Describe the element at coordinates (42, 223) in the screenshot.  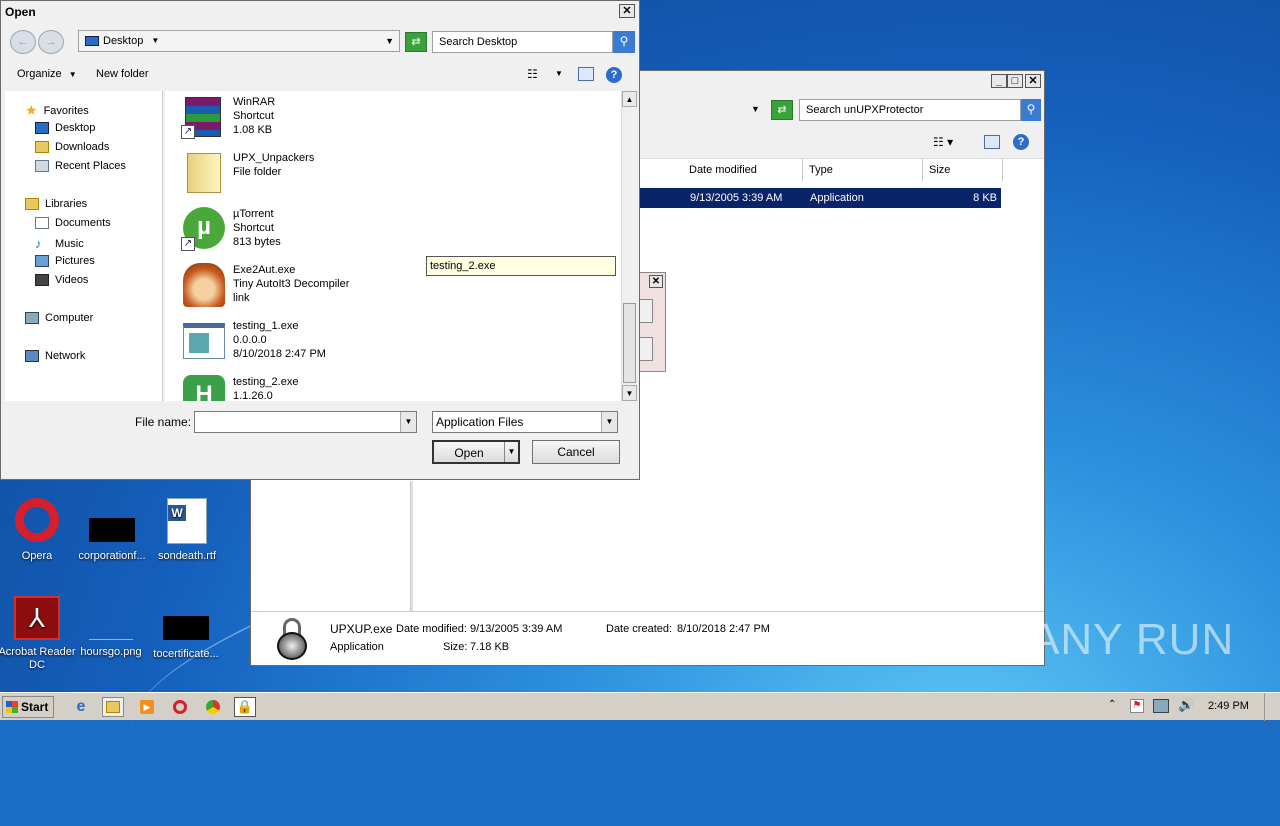
I see `documents-icon` at that location.